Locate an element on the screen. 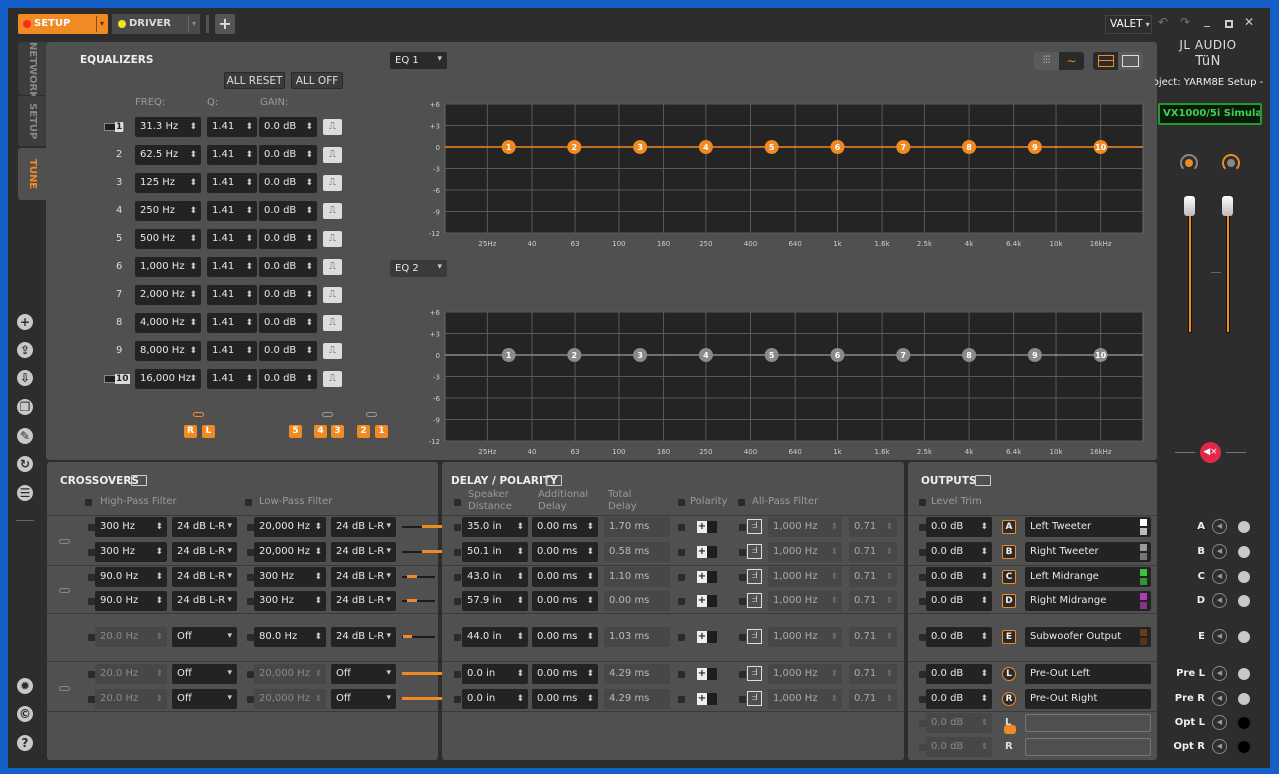 The width and height of the screenshot is (1279, 774). lpf-freq-input: 300 Hz is located at coordinates (290, 601).